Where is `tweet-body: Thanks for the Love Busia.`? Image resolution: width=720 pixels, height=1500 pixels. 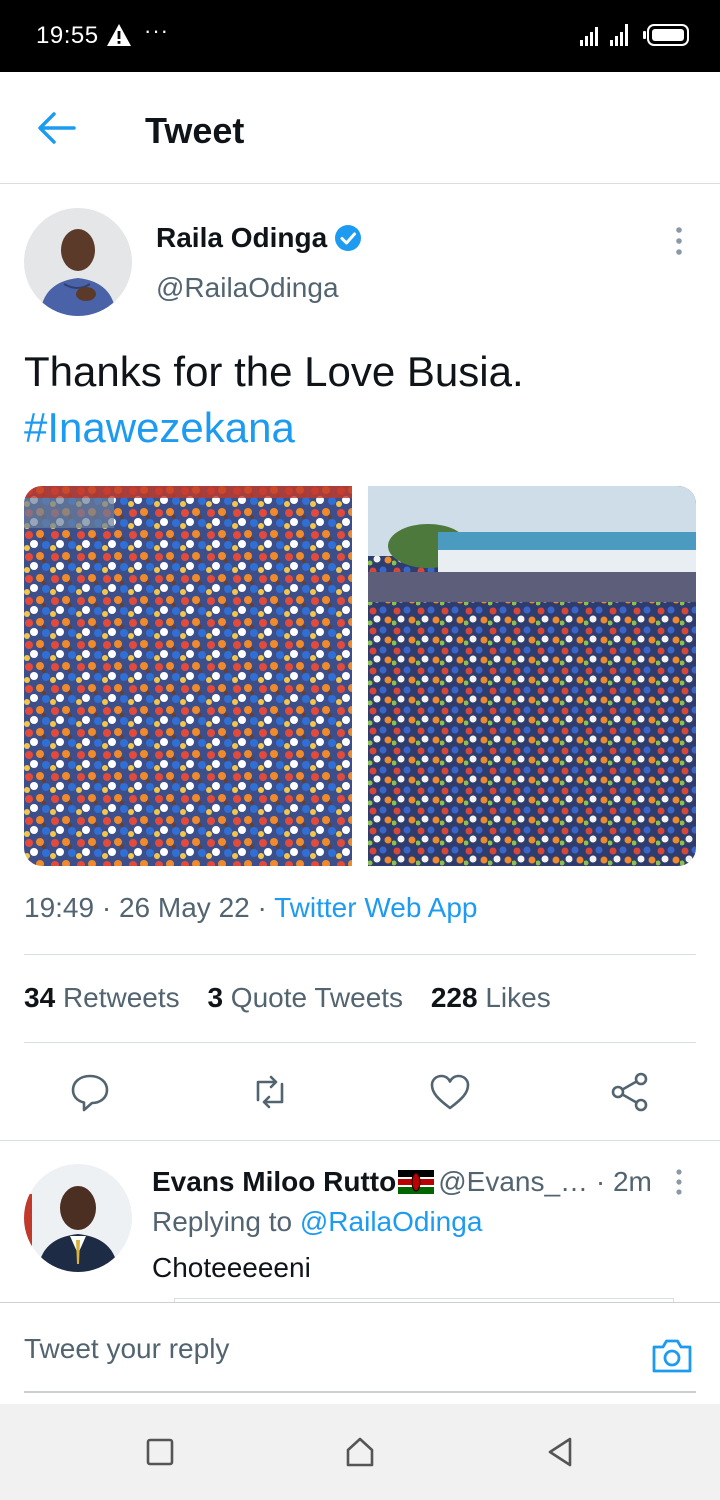
tweet-body: Thanks for the Love Busia. is located at coordinates (274, 371).